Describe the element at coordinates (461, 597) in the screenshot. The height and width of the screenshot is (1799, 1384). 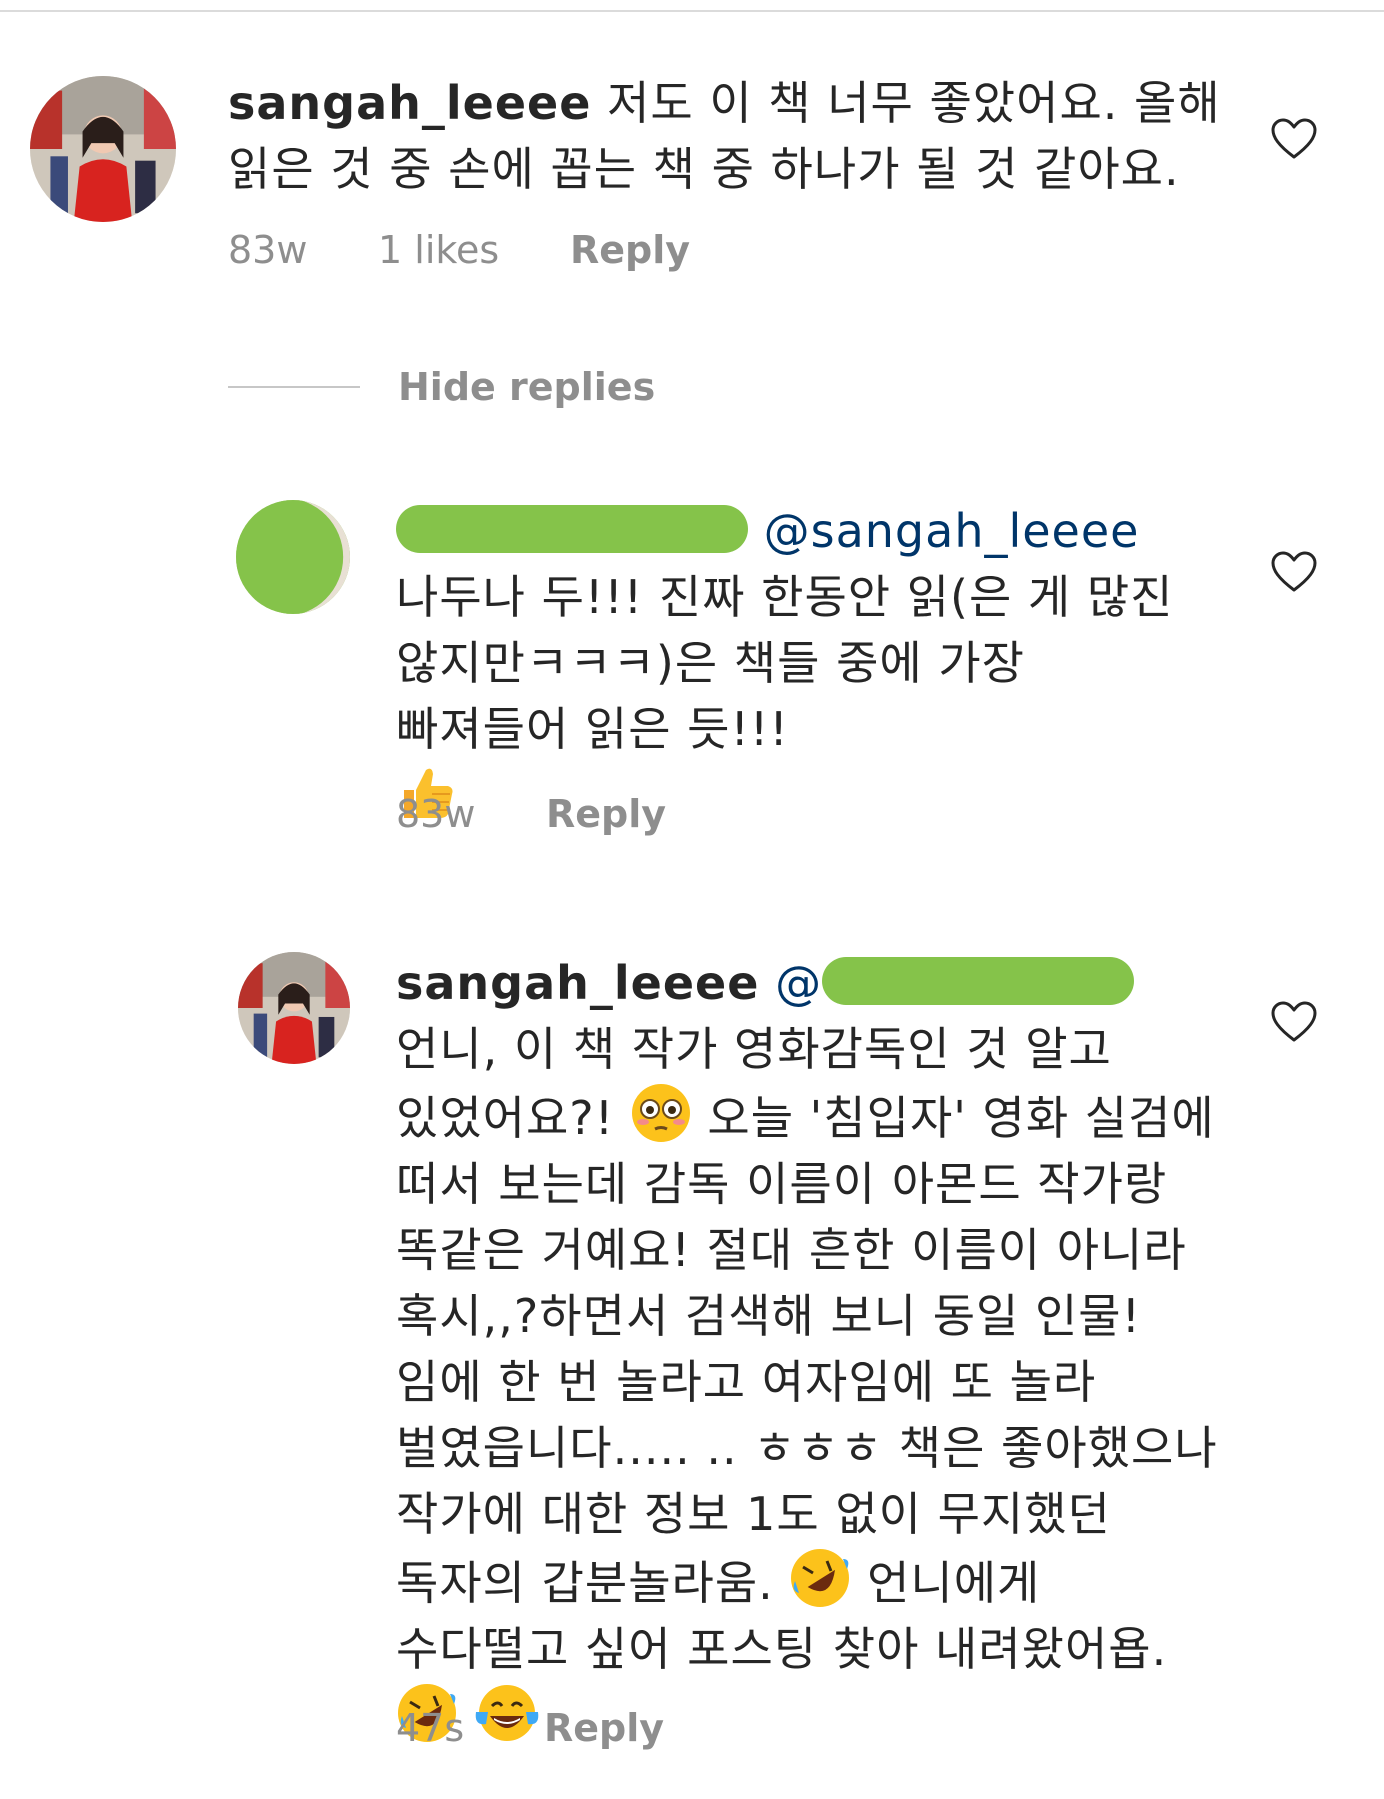
I see `comment-body: 나두나` at that location.